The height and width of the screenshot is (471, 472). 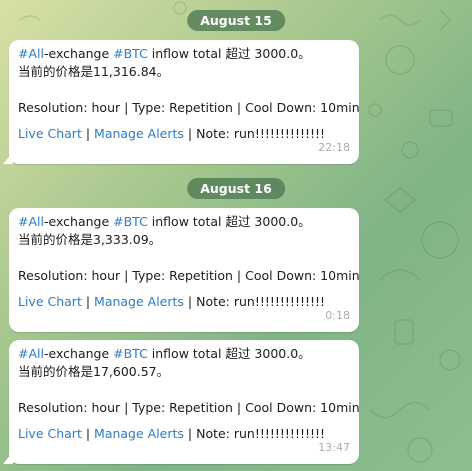 What do you see at coordinates (337, 315) in the screenshot?
I see `message-timestamp: 0:18` at bounding box center [337, 315].